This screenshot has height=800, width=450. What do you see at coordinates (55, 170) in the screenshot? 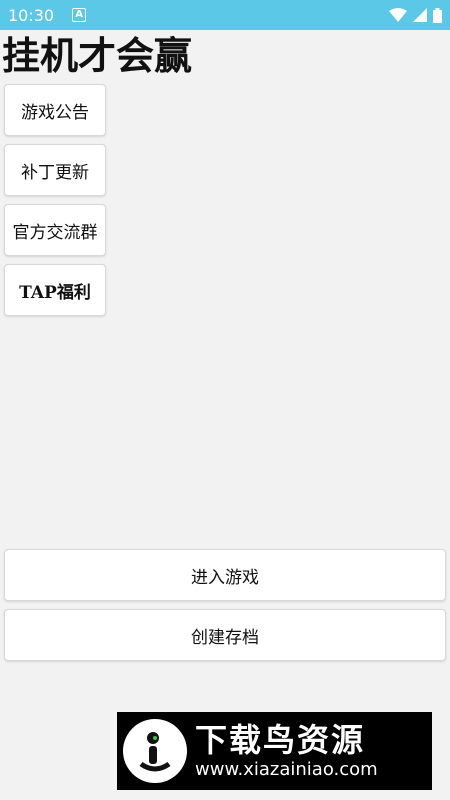
I see `patch-update-button: 补丁更新` at bounding box center [55, 170].